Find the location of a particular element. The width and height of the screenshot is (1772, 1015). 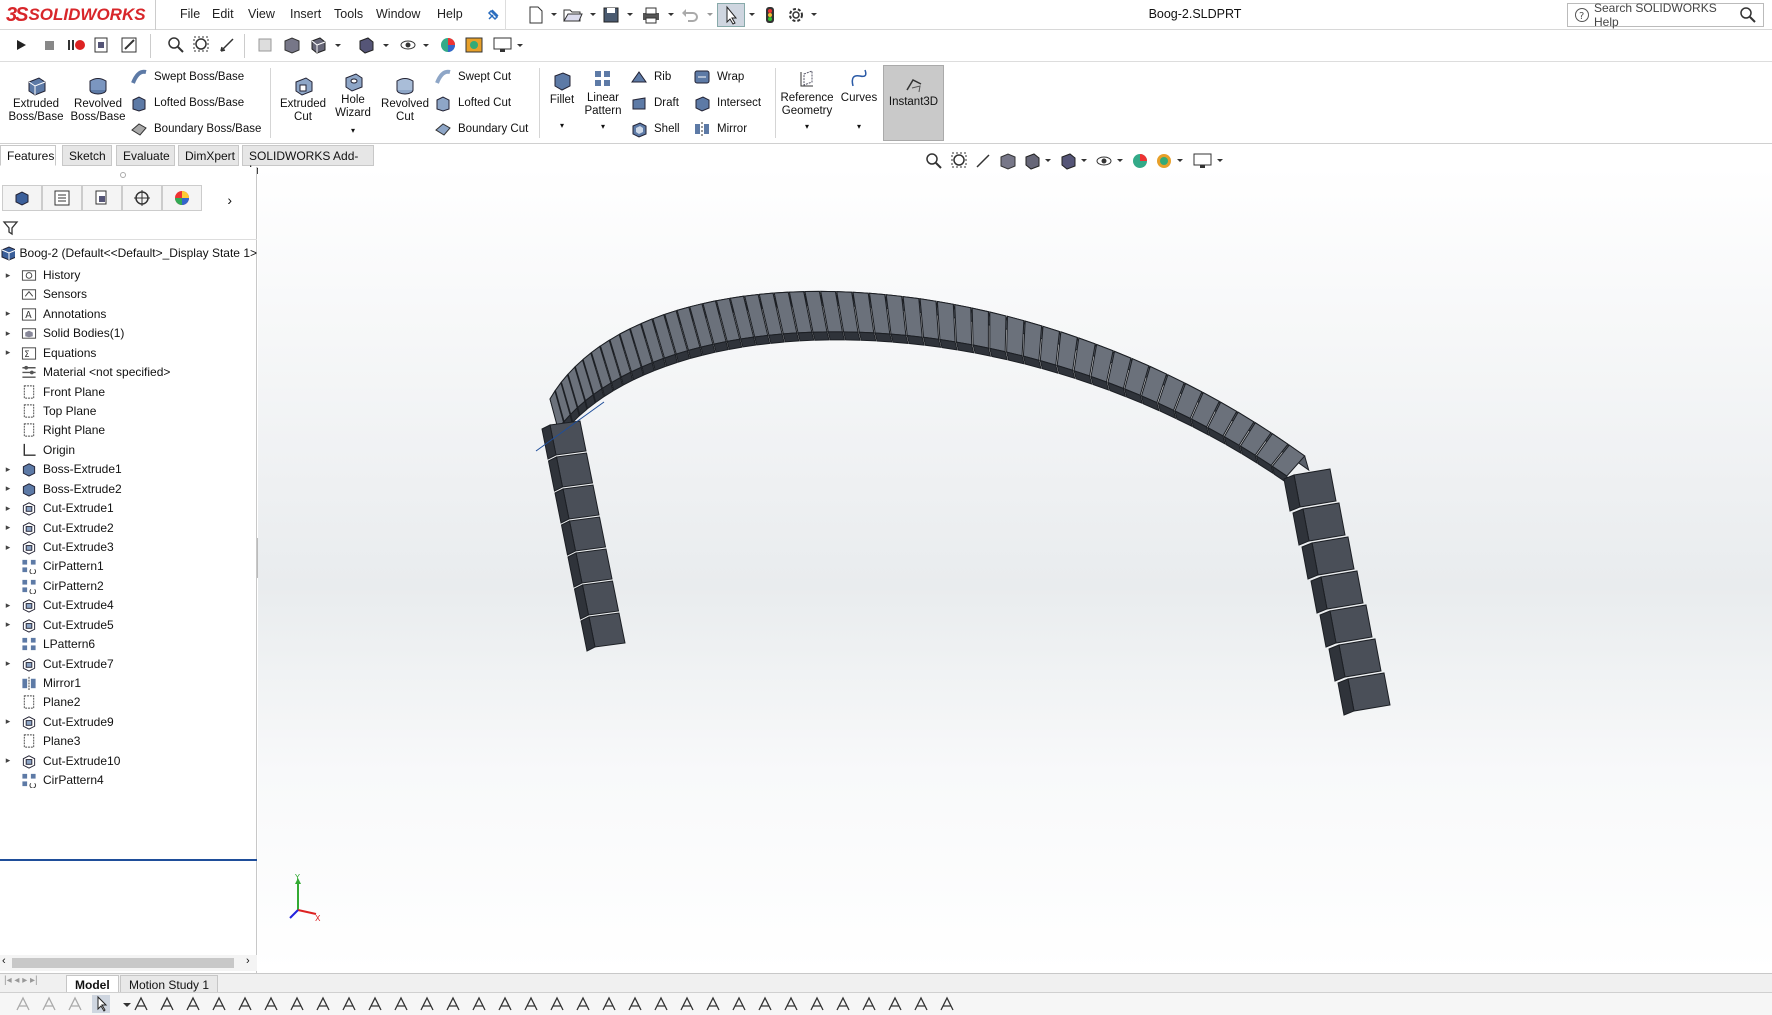

pin-icon is located at coordinates (493, 15).